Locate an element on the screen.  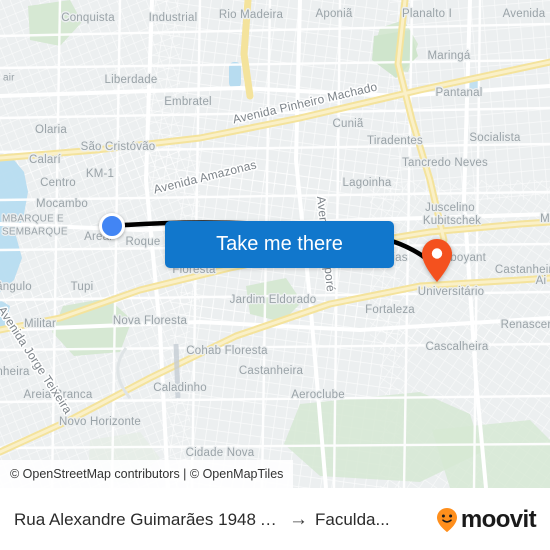
moovit-wordmark: moovit is located at coordinates (498, 519).